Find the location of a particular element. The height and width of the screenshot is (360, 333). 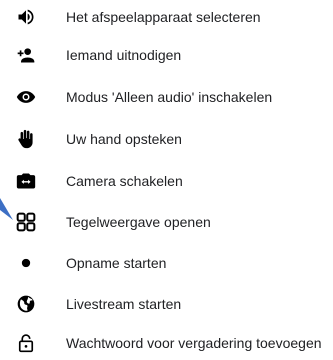

switch-camera-icon is located at coordinates (26, 181).